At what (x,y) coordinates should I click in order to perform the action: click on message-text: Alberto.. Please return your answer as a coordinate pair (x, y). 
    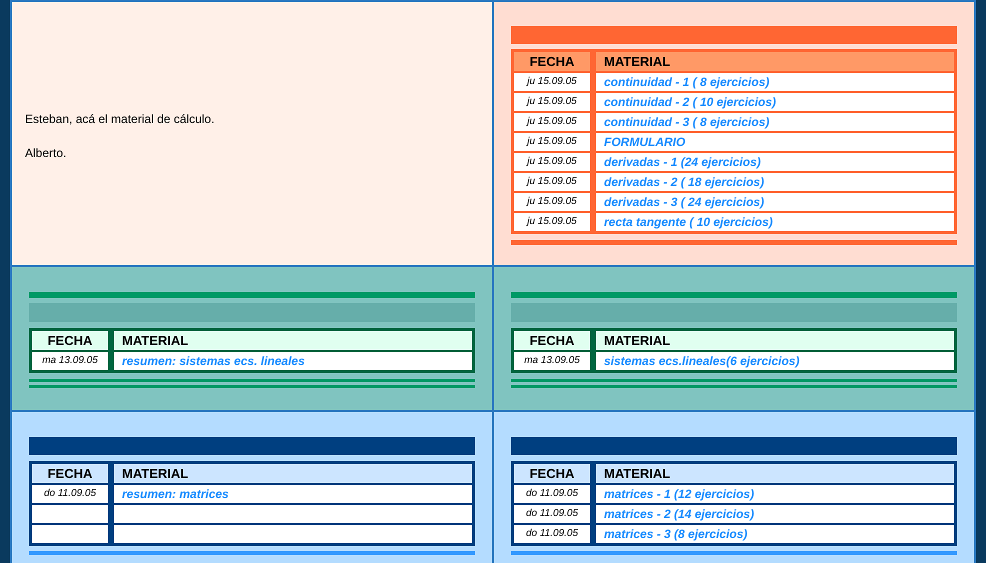
    Looking at the image, I should click on (46, 153).